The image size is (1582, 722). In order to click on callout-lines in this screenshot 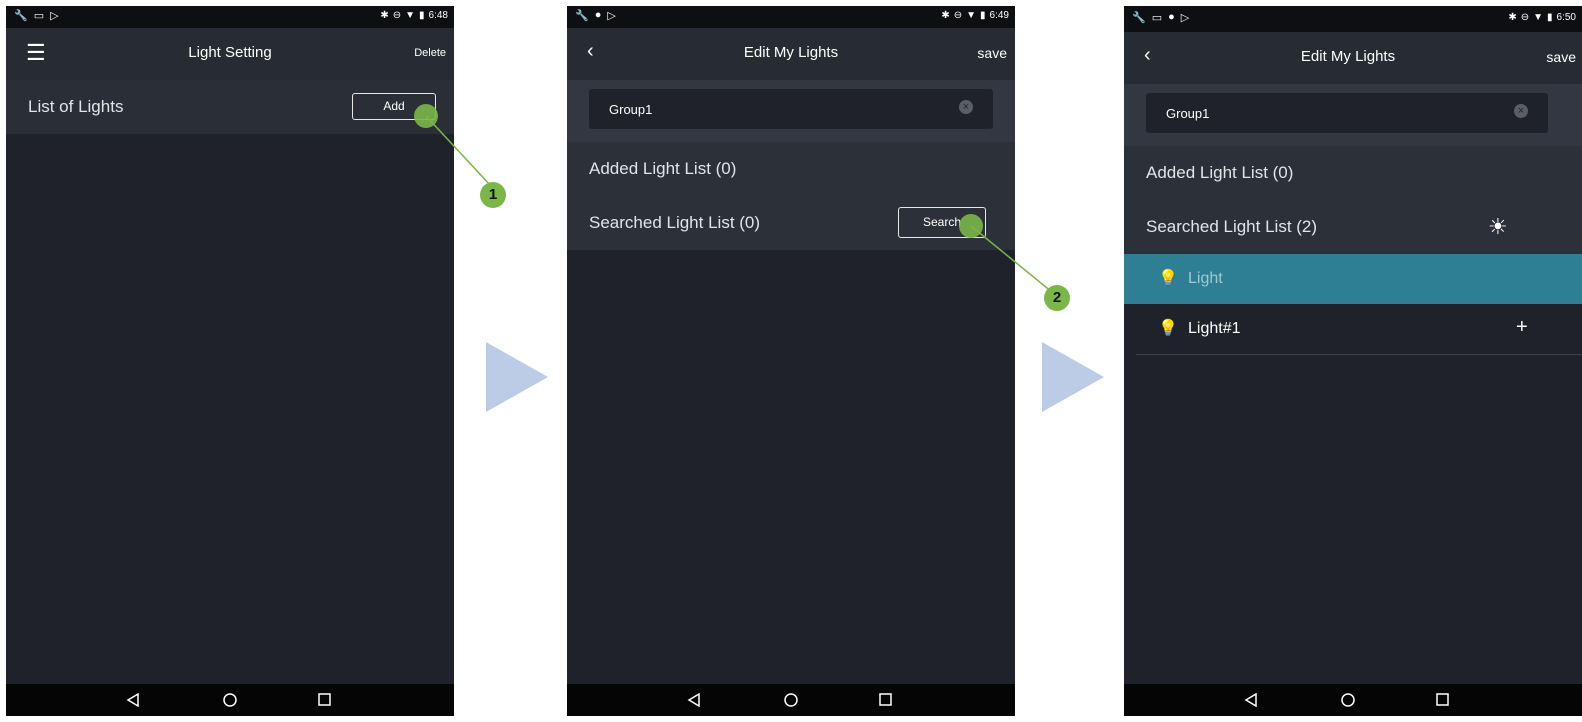, I will do `click(733, 198)`.